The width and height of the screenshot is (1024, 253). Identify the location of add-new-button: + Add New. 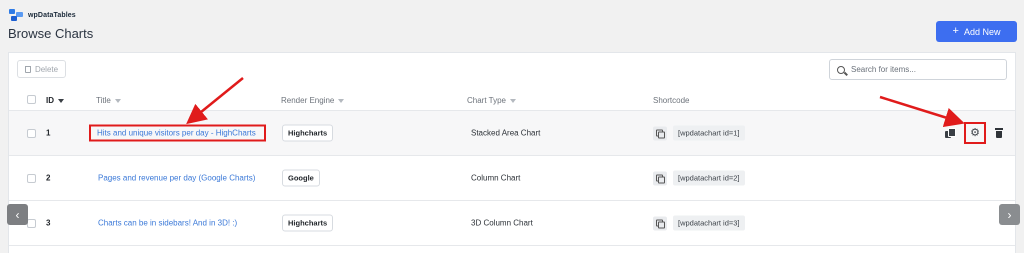
(976, 31).